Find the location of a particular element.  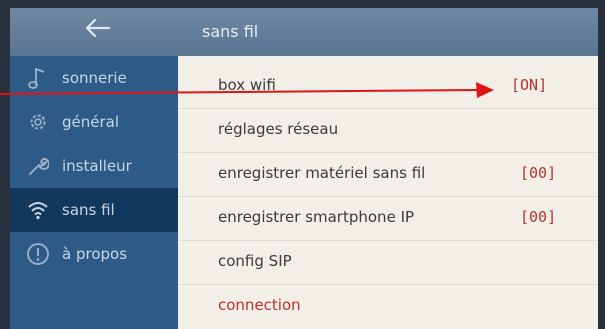

back-button is located at coordinates (97, 31).